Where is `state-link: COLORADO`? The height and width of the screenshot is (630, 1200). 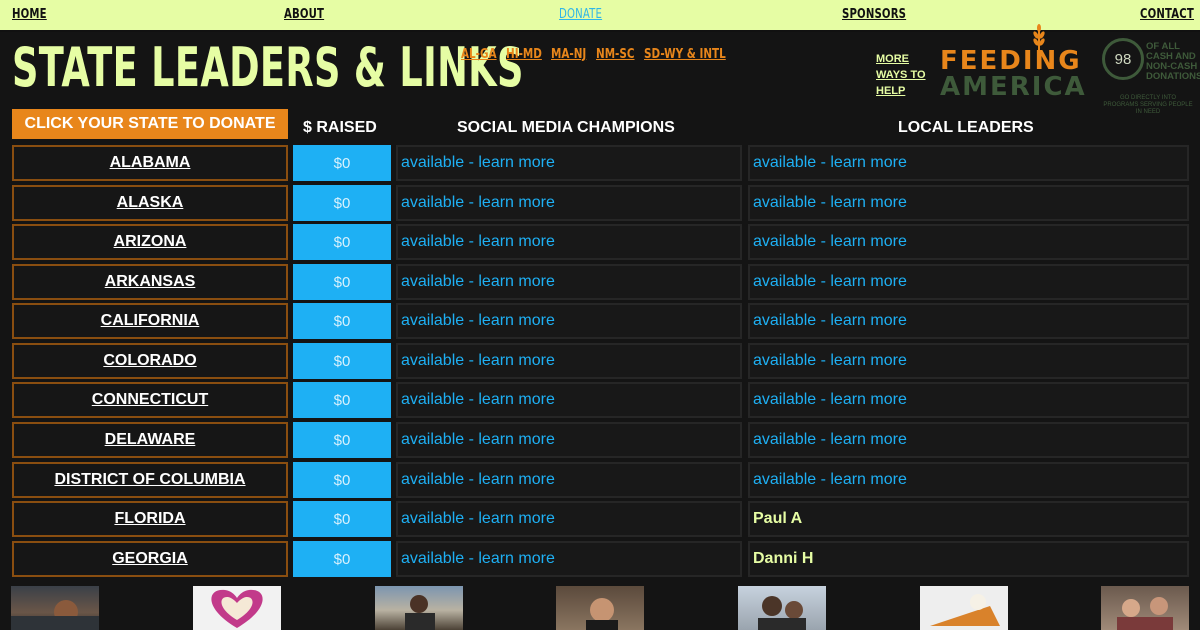
state-link: COLORADO is located at coordinates (150, 361).